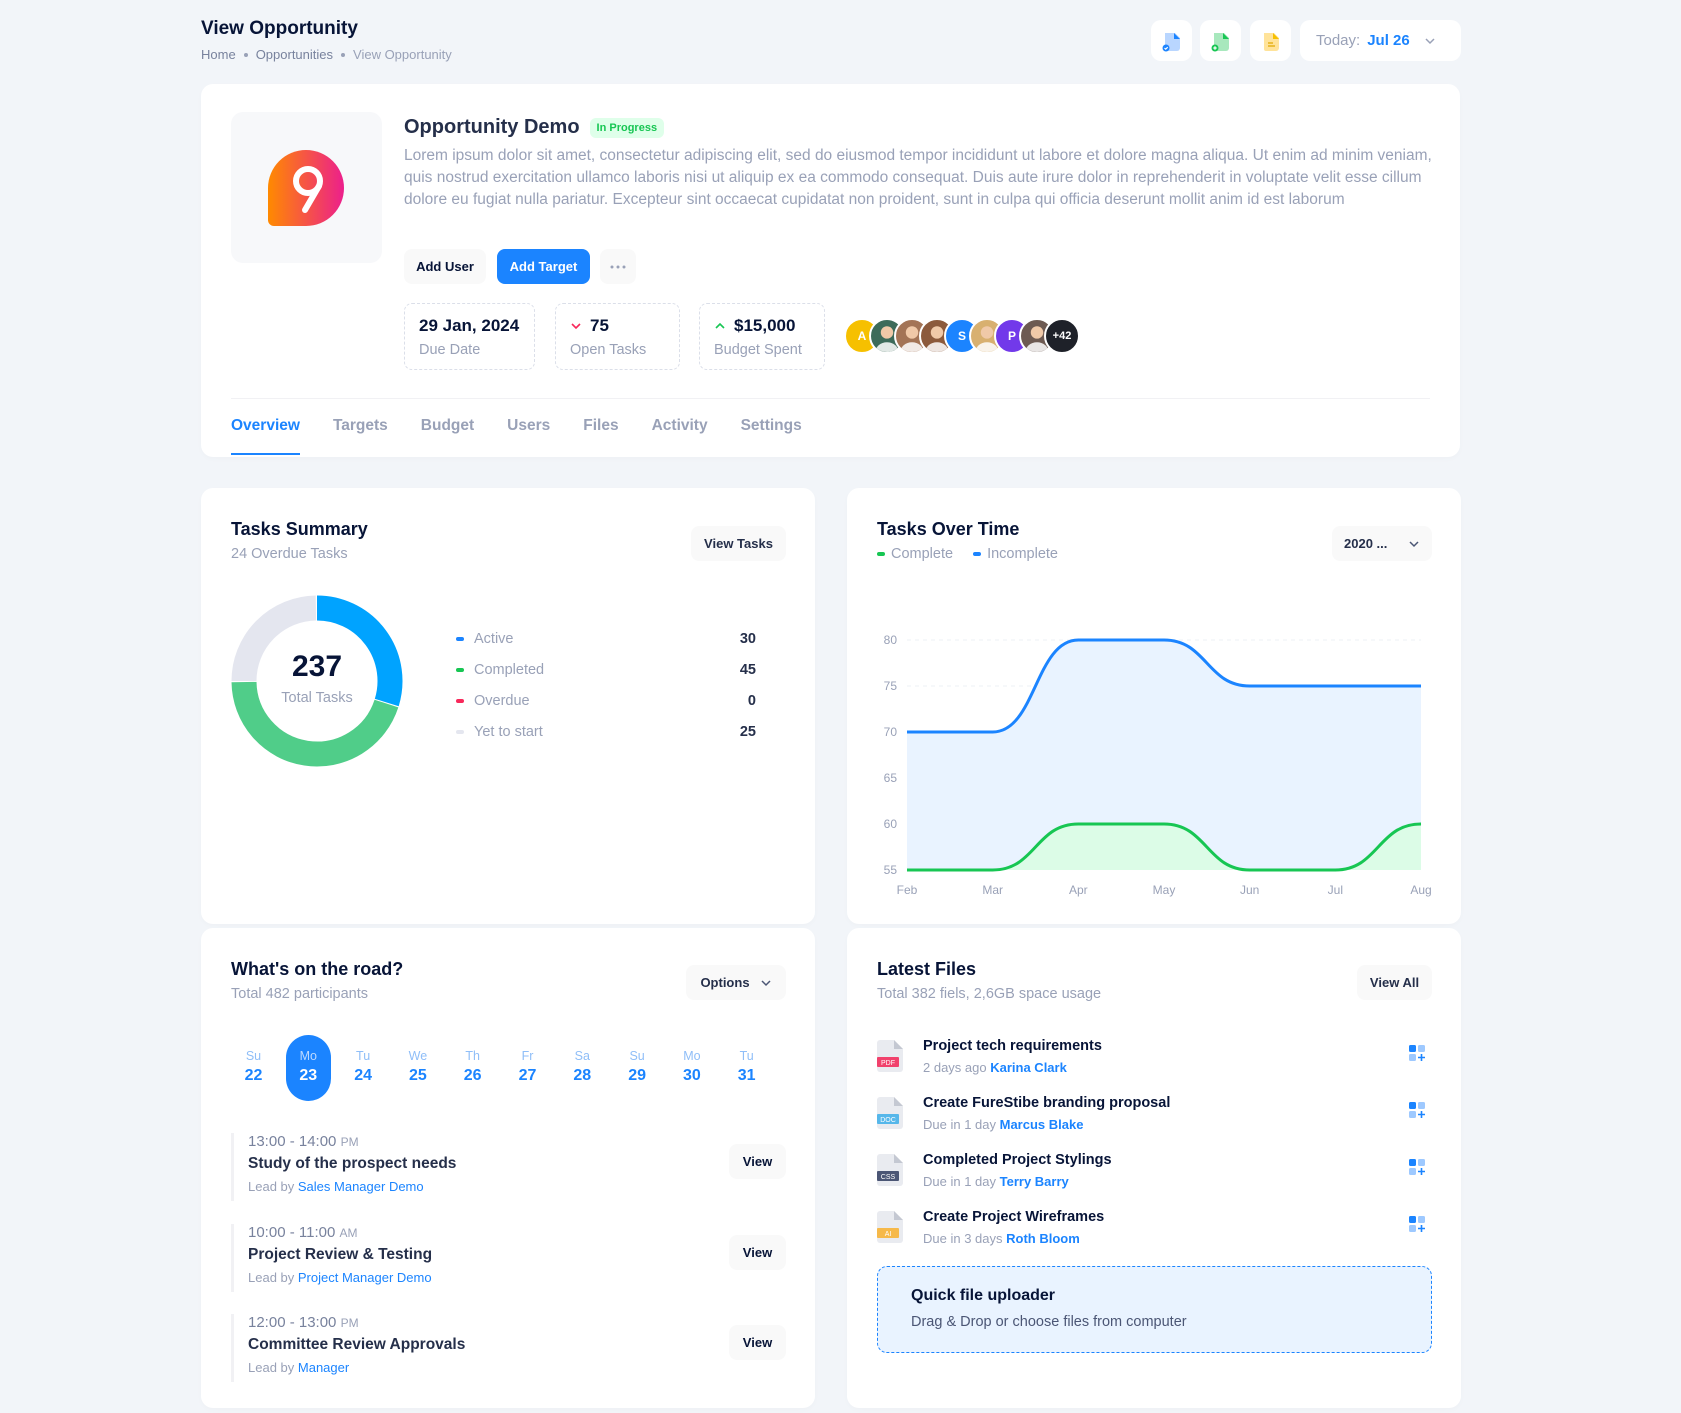 Image resolution: width=1681 pixels, height=1413 pixels. I want to click on breadcrumb-home: Home, so click(218, 54).